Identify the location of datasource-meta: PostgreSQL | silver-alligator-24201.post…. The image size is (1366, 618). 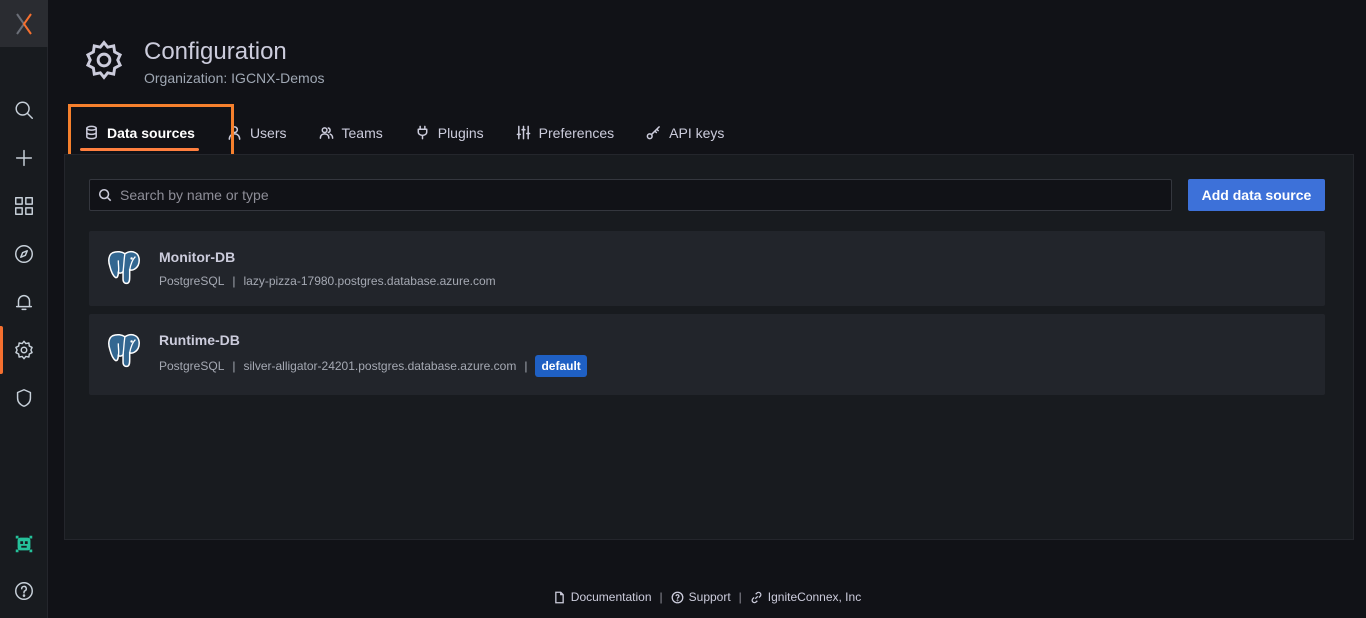
(373, 366).